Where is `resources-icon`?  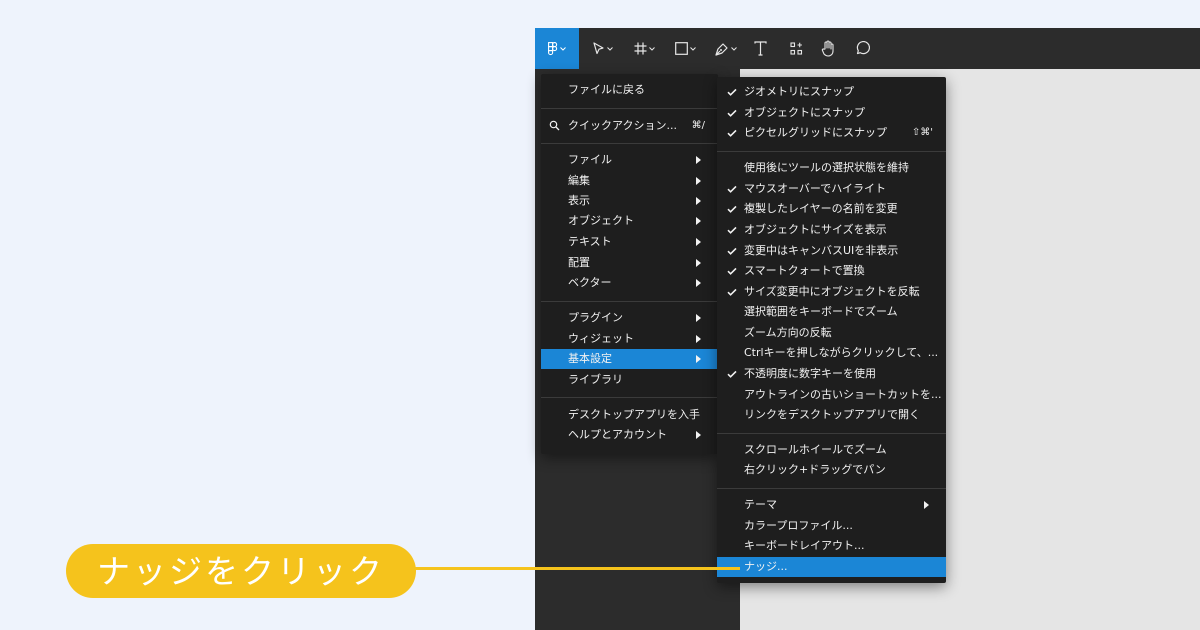
resources-icon is located at coordinates (795, 48).